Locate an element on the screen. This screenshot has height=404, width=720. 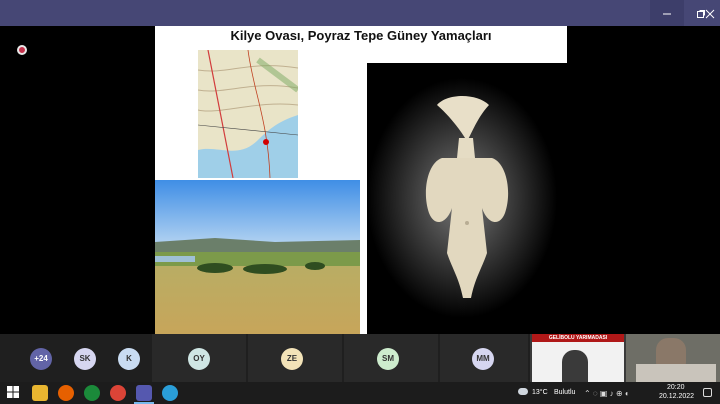
participant-avatar: K is located at coordinates (129, 359).